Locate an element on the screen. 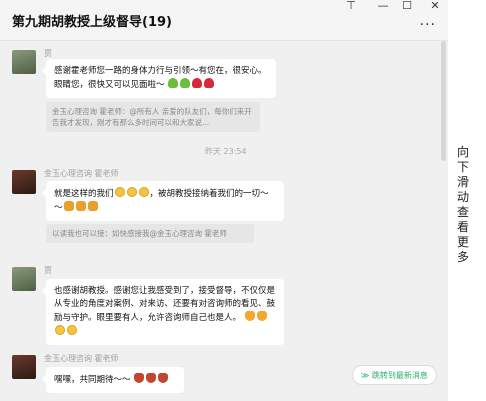  minimize-button: — is located at coordinates (383, 7).